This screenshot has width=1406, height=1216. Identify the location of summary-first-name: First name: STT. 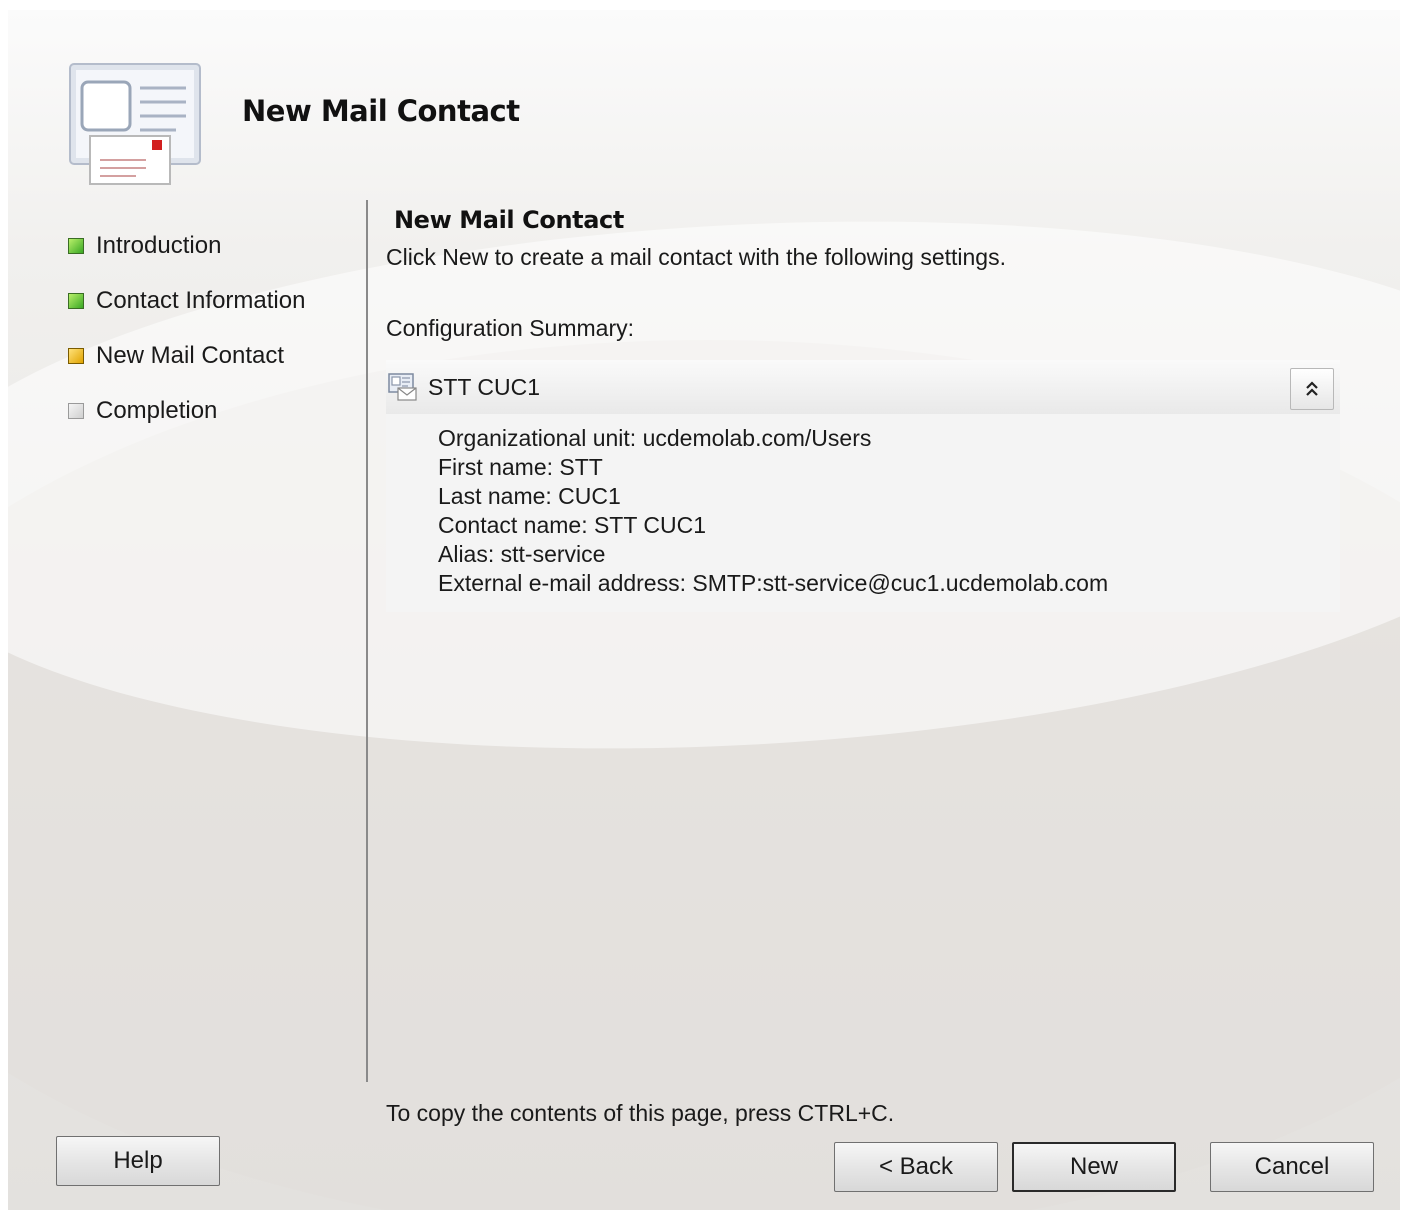
(520, 467).